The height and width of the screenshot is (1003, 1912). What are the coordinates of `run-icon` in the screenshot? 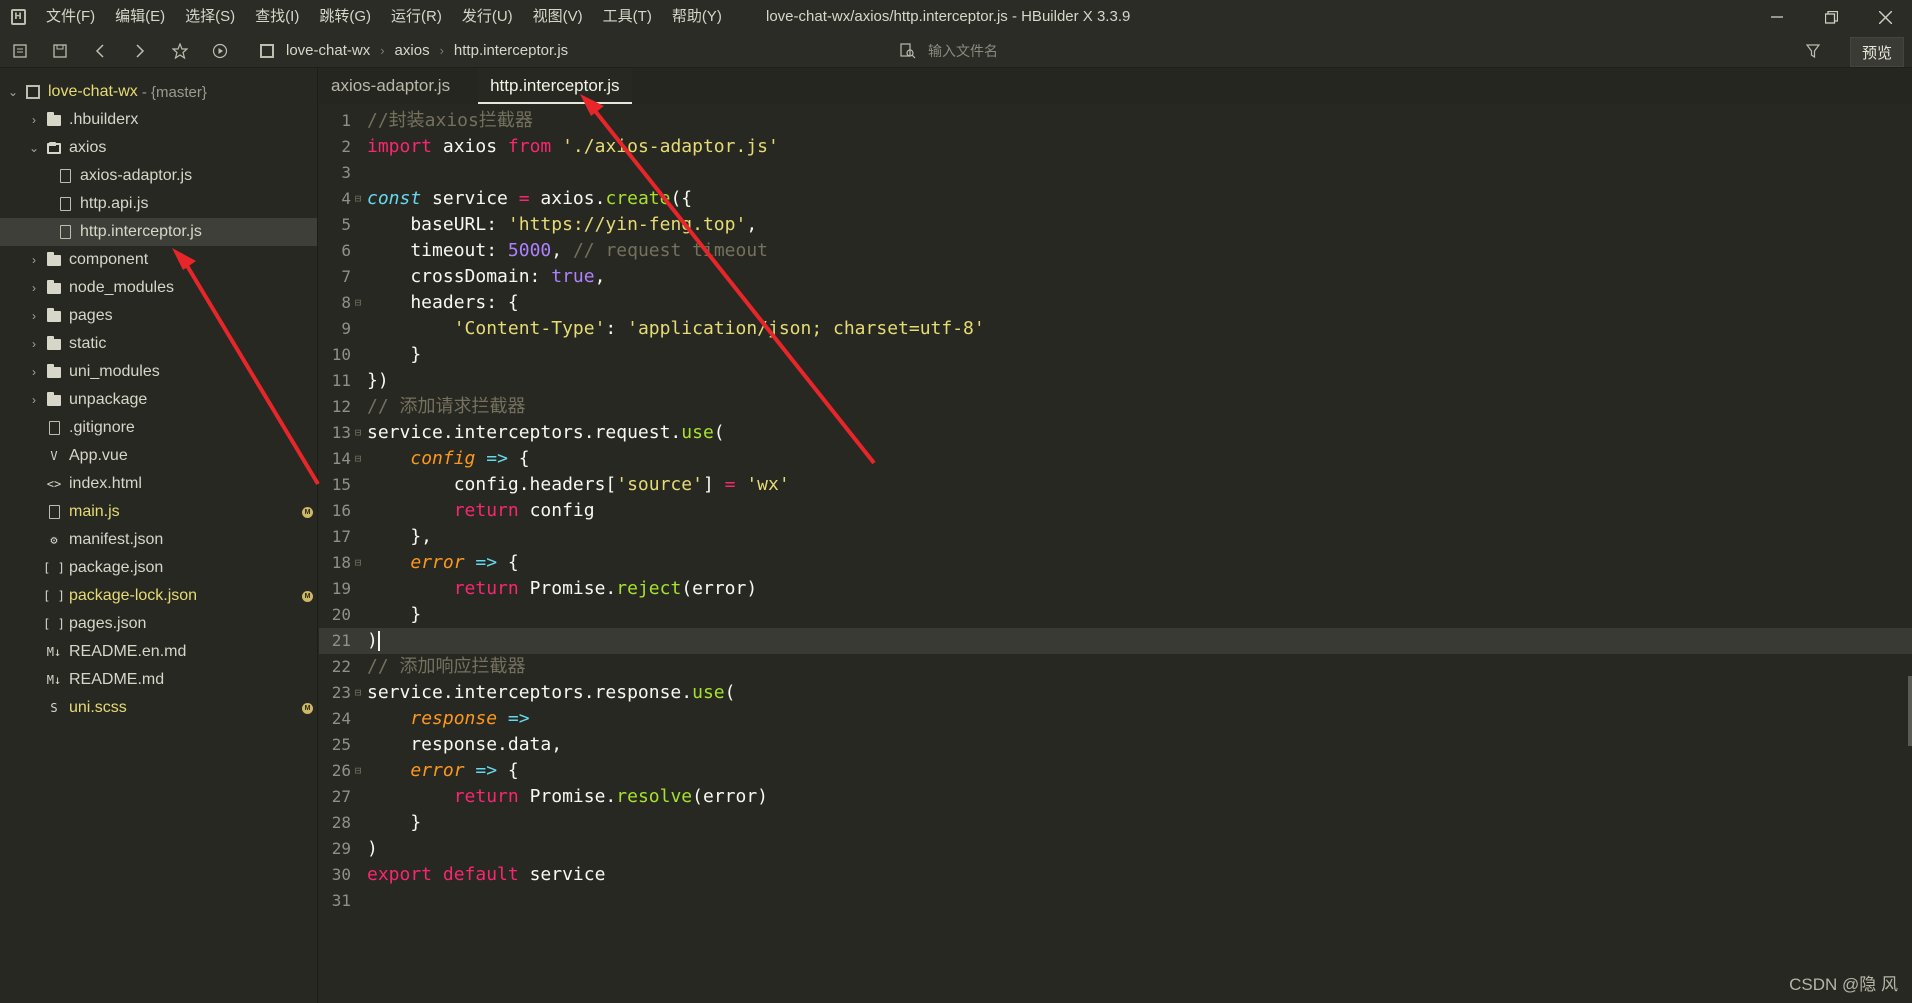 It's located at (220, 51).